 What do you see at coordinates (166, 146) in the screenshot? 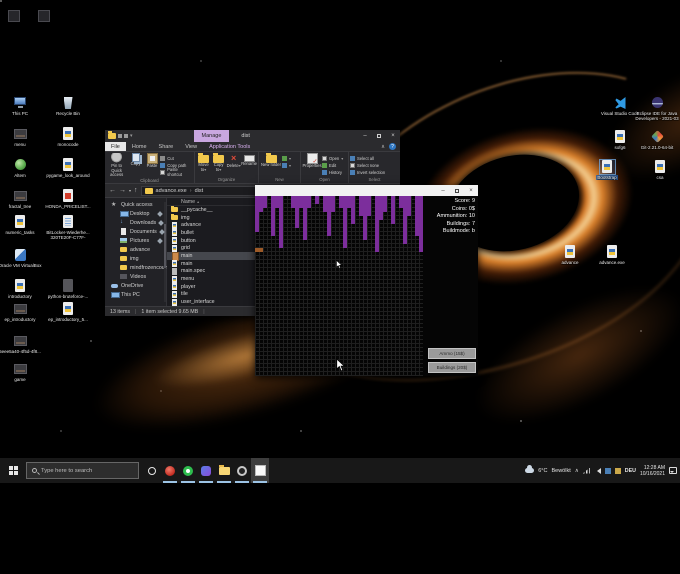
I see `tab-share: Share` at bounding box center [166, 146].